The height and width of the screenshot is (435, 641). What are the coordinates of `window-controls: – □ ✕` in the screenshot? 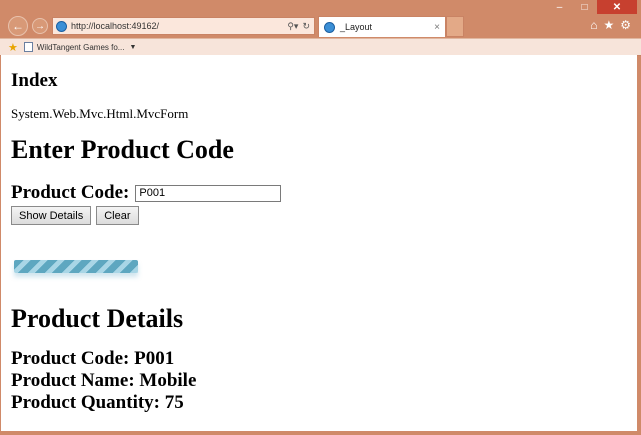 It's located at (592, 7).